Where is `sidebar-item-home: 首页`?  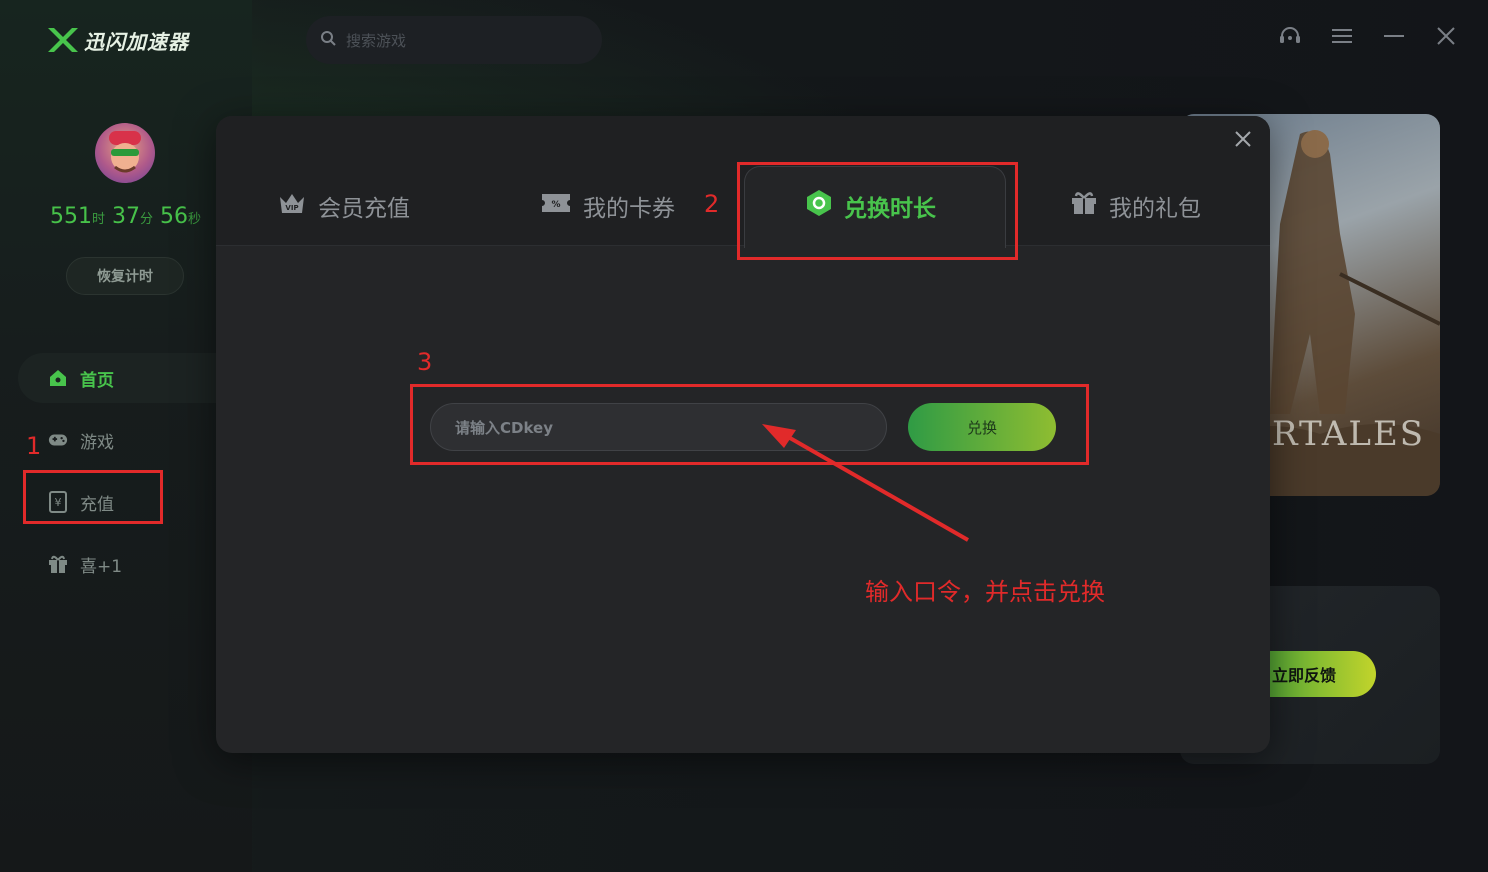
sidebar-item-home: 首页 is located at coordinates (118, 378).